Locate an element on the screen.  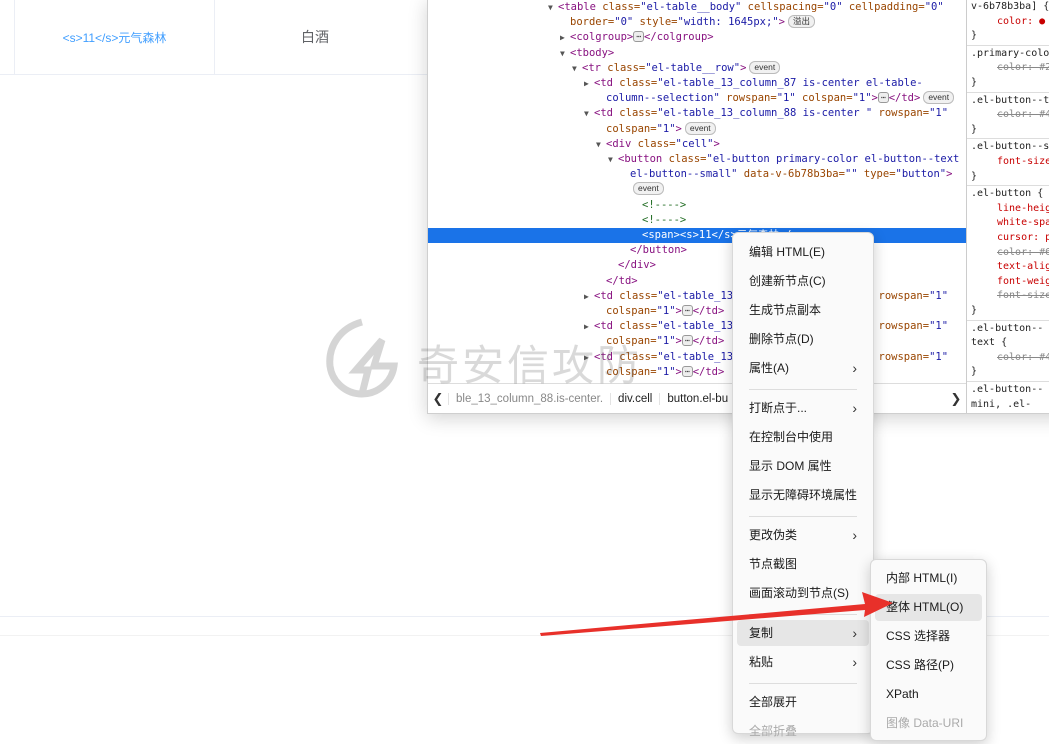
menu-item: 全部展开 is located at coordinates (803, 702).